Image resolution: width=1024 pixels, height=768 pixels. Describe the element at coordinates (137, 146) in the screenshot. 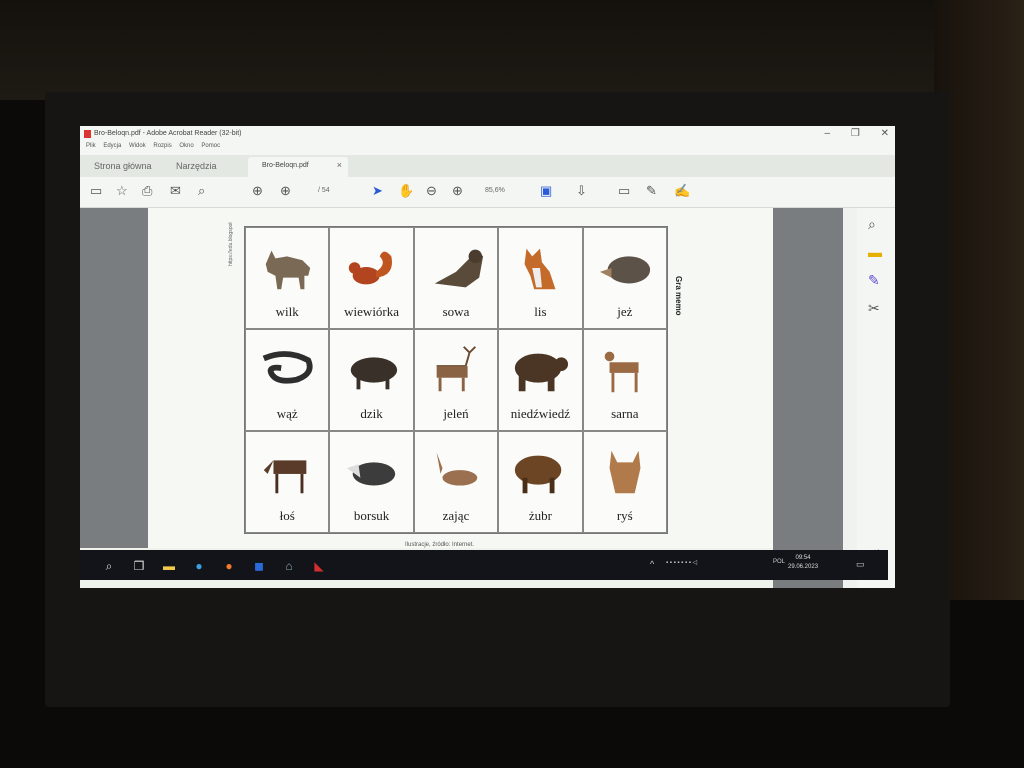

I see `menu-view: Widok` at that location.